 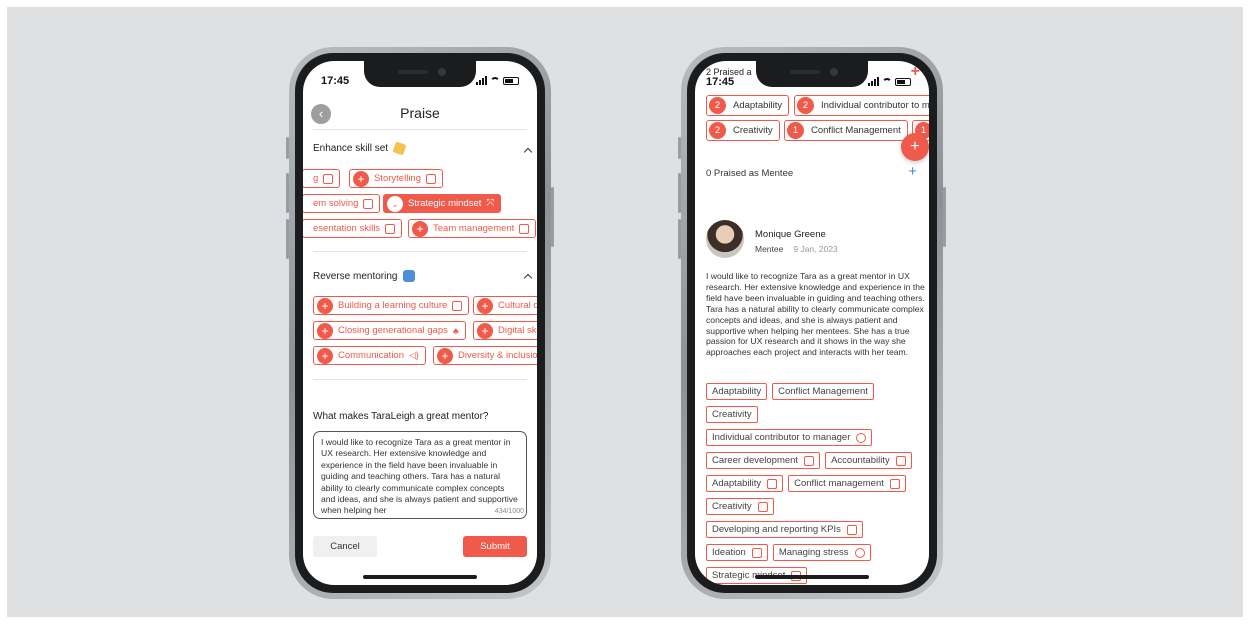 I want to click on page-title: Praise, so click(x=420, y=113).